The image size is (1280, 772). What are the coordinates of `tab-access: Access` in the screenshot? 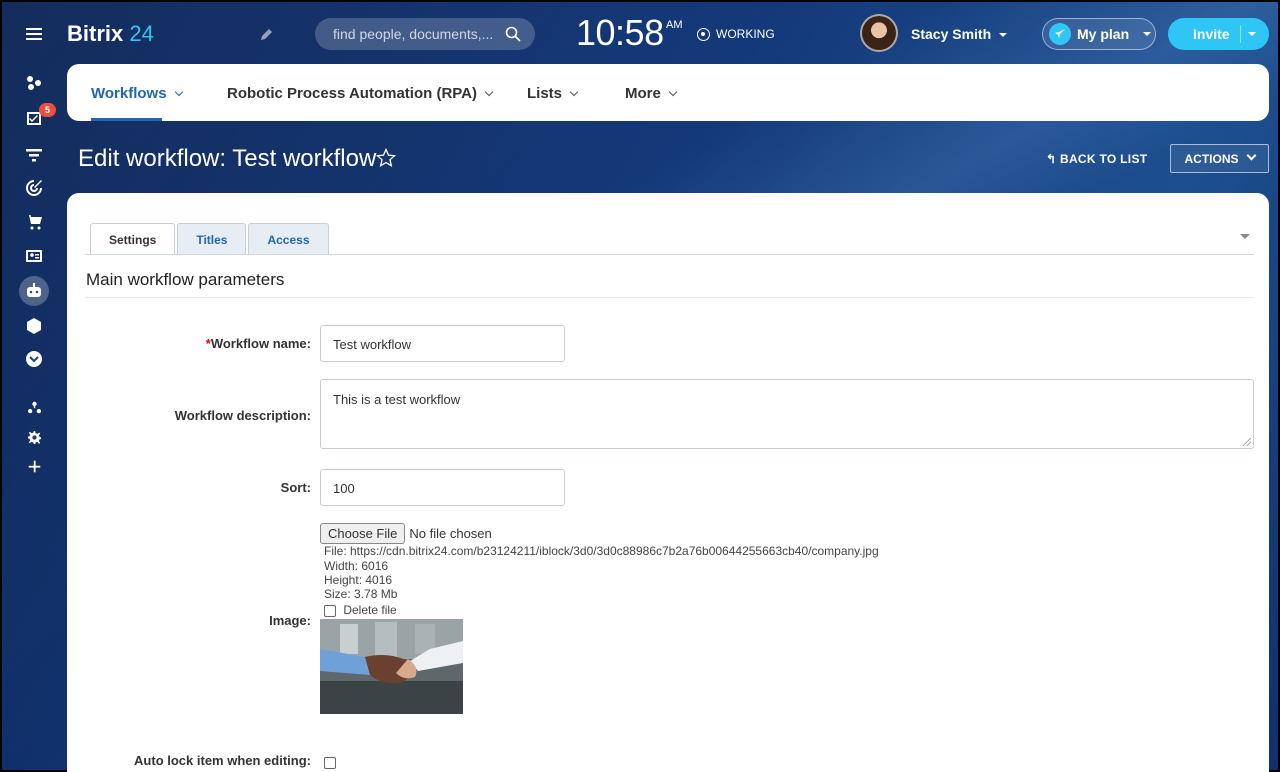 It's located at (288, 238).